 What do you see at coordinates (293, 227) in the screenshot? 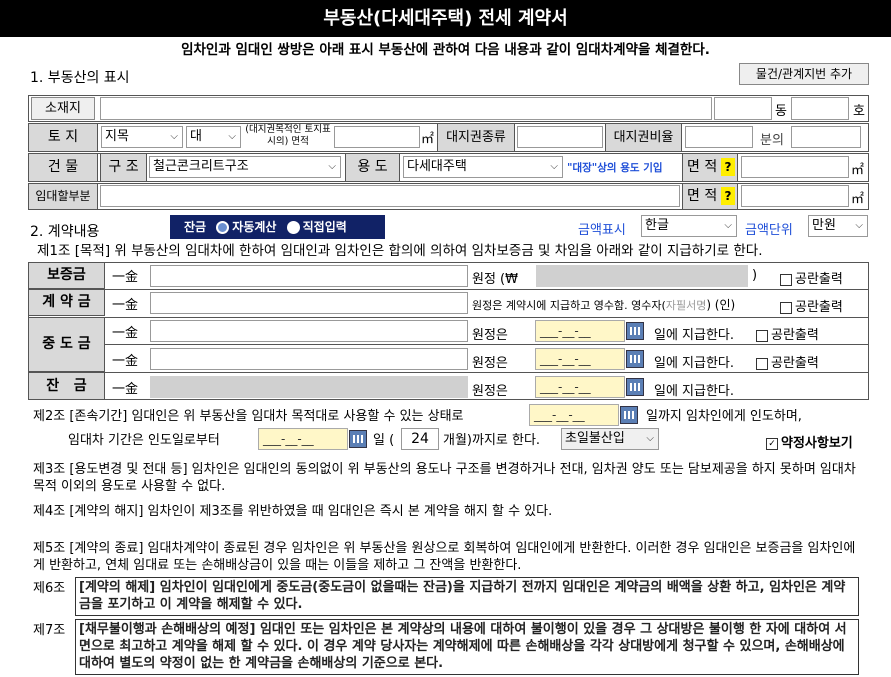
I see `radio-direct-input` at bounding box center [293, 227].